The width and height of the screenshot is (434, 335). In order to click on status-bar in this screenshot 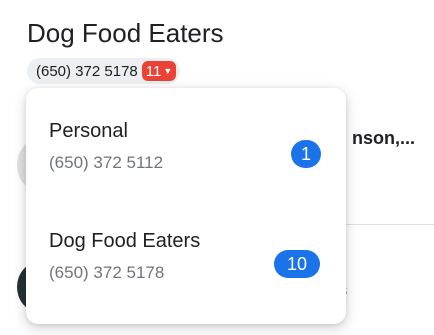, I will do `click(217, 4)`.